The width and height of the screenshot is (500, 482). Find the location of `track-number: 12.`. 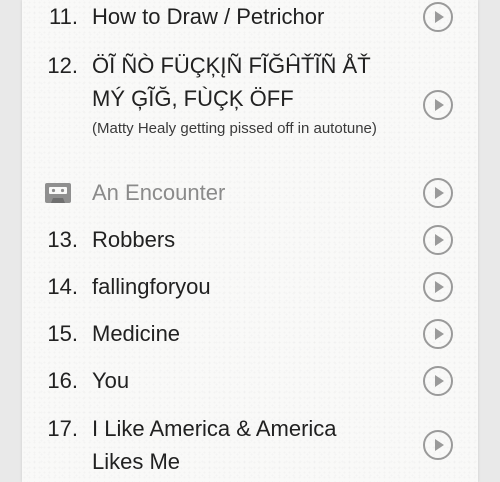

track-number: 12. is located at coordinates (62, 65).